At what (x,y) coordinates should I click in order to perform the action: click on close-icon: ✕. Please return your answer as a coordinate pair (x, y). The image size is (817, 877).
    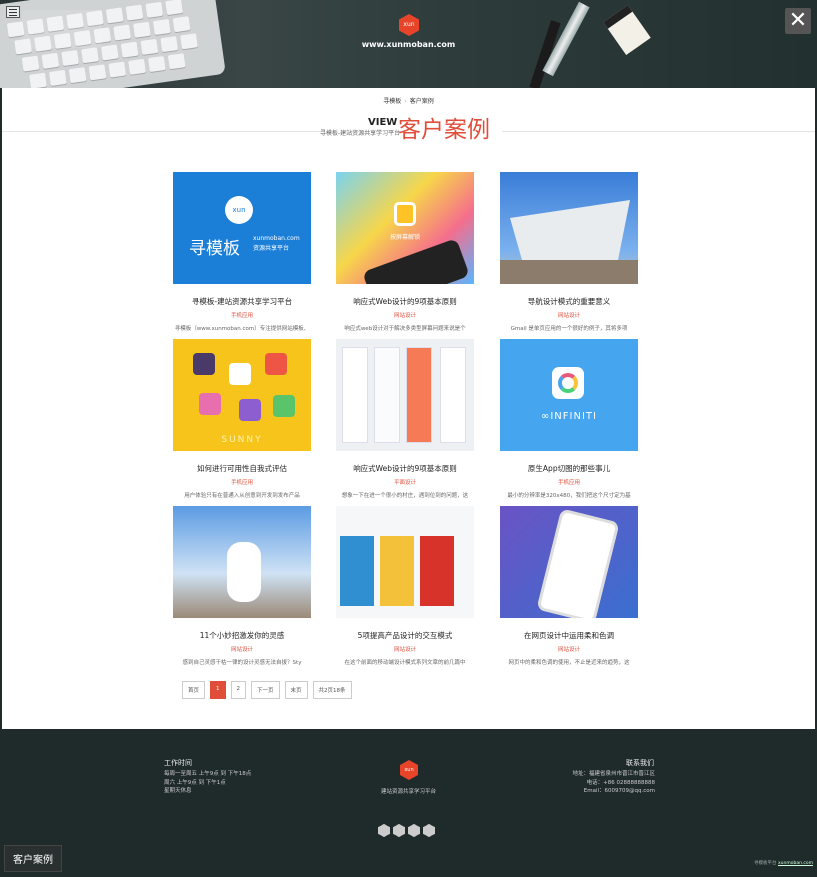
    Looking at the image, I should click on (798, 21).